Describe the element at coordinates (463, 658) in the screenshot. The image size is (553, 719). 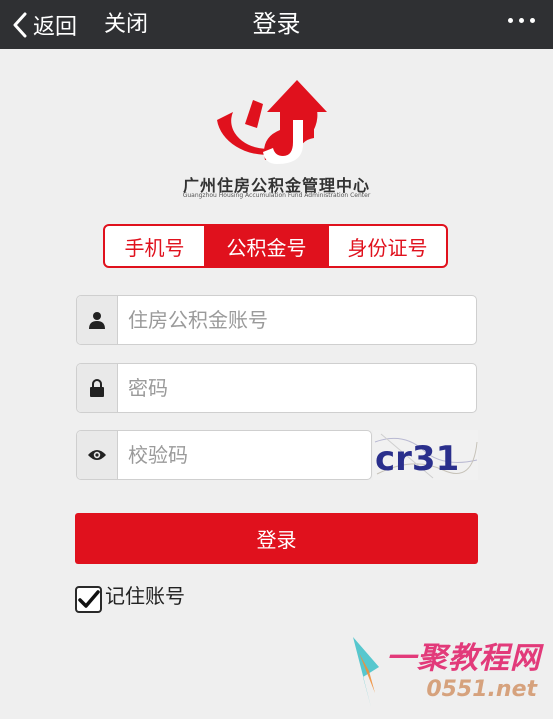
I see `watermark-title: 一聚教程网` at that location.